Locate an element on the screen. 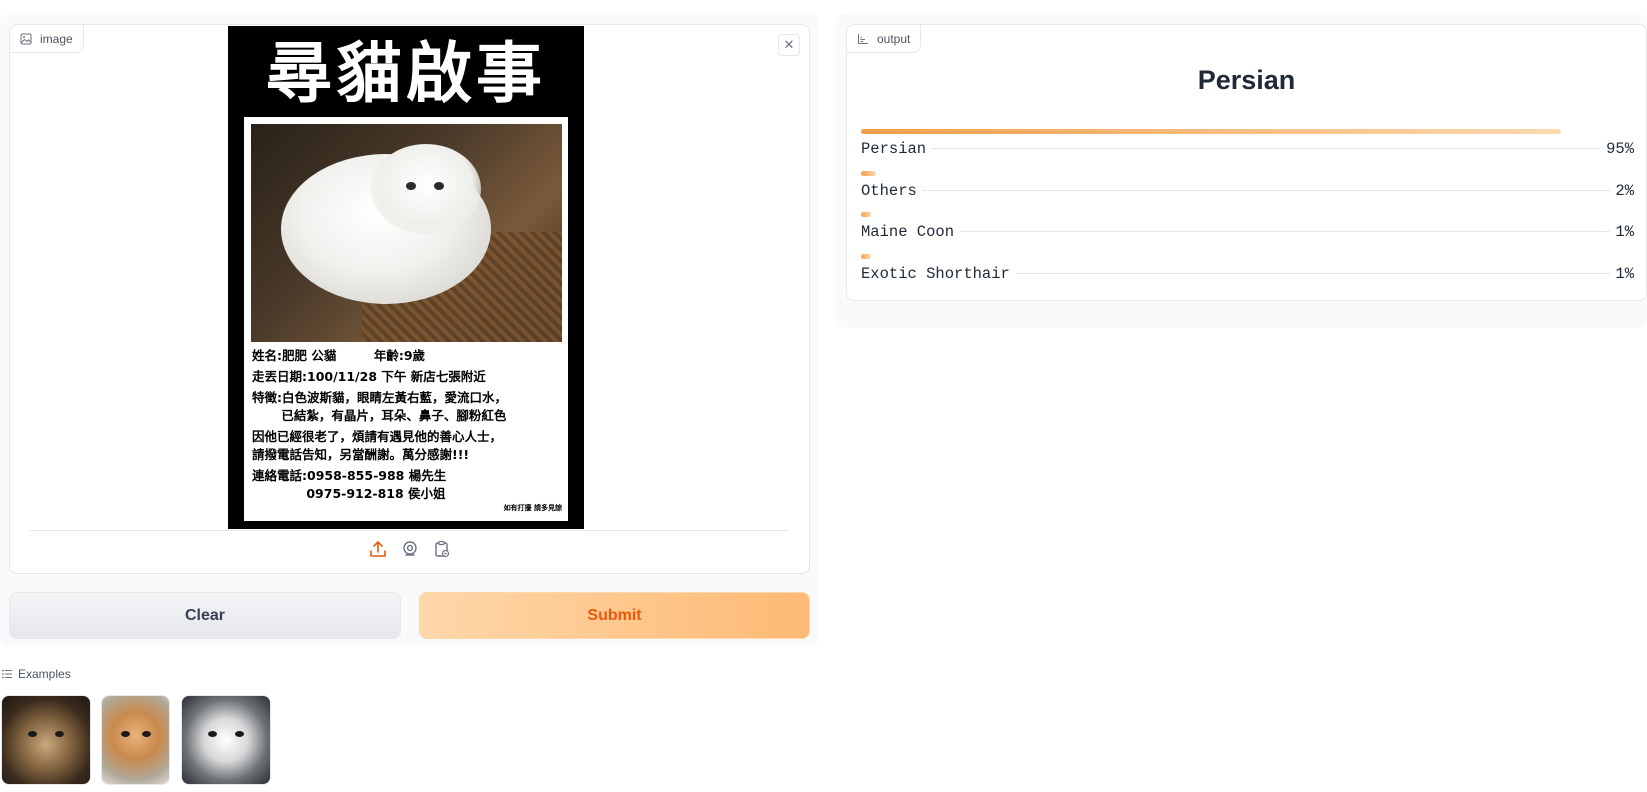 This screenshot has height=792, width=1647. image-icon is located at coordinates (26, 39).